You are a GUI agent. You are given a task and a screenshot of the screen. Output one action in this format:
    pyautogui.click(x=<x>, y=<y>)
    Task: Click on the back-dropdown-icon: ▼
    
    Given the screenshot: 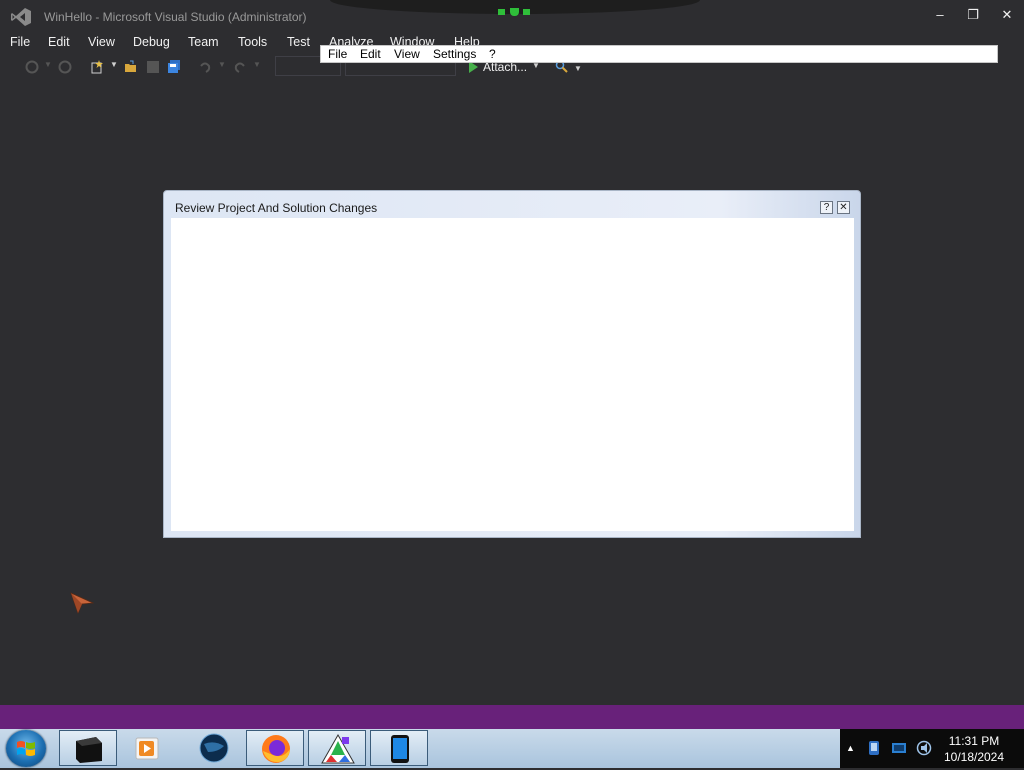 What is the action you would take?
    pyautogui.click(x=48, y=64)
    